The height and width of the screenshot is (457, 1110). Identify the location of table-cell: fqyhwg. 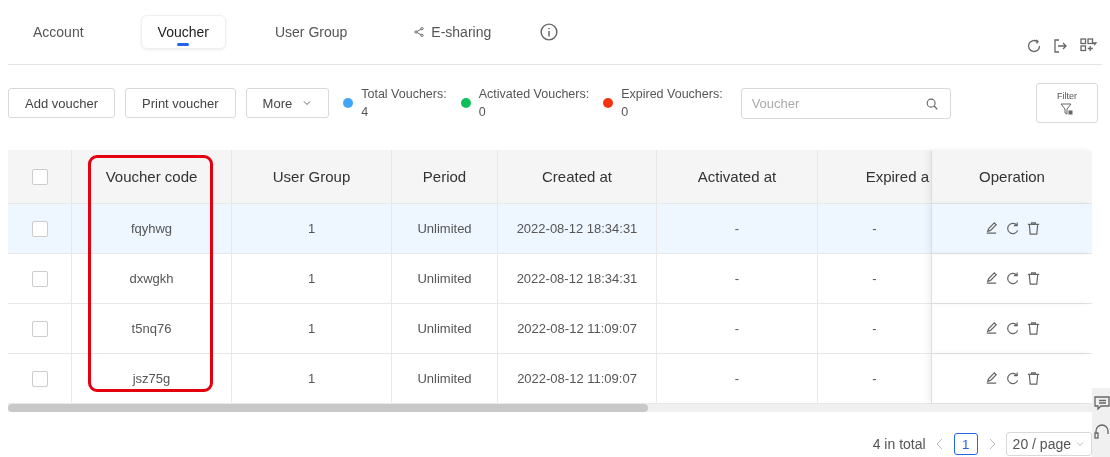
(152, 228).